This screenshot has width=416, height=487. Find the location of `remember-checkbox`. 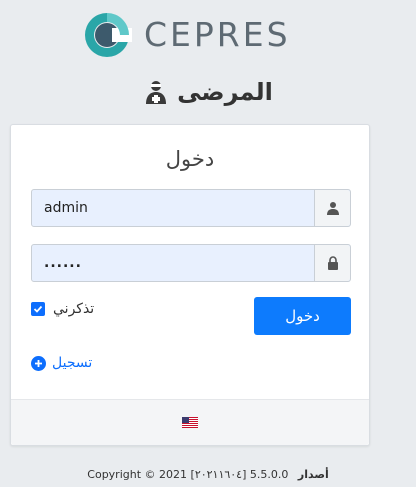

remember-checkbox is located at coordinates (38, 309).